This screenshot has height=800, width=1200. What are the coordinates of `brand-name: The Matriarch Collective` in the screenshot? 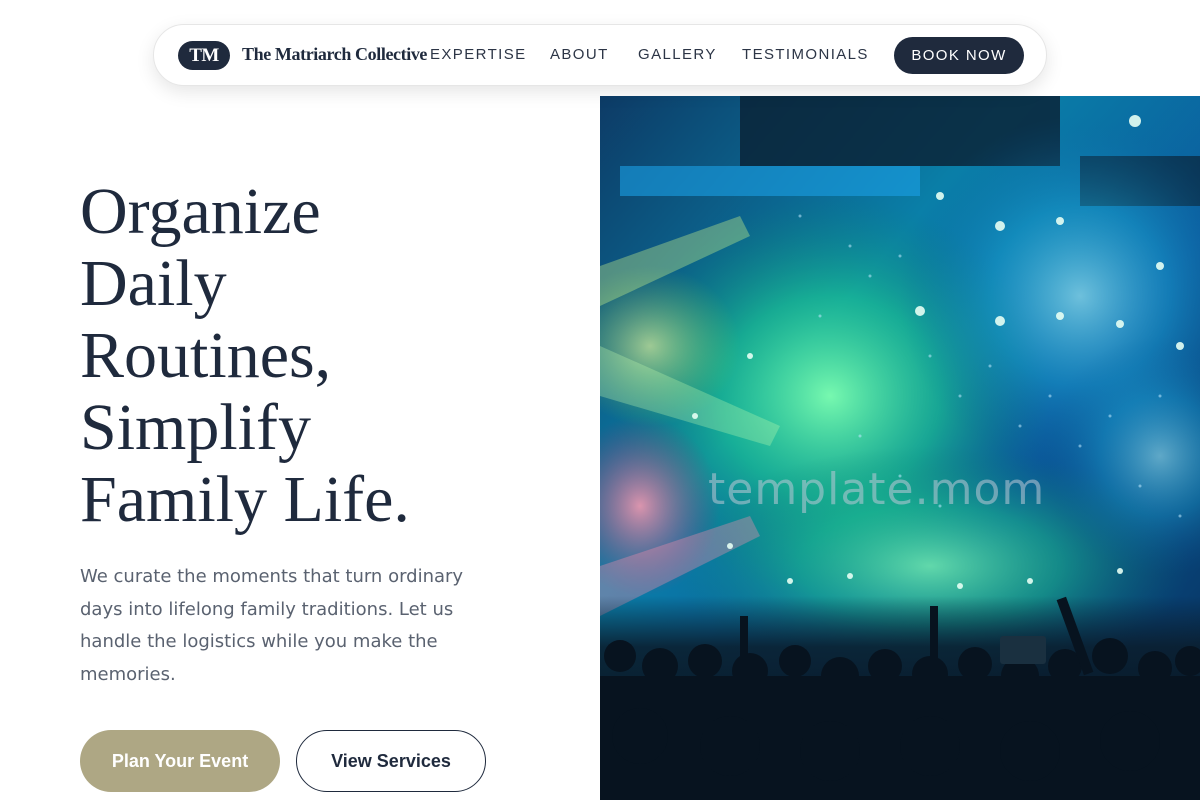 It's located at (334, 54).